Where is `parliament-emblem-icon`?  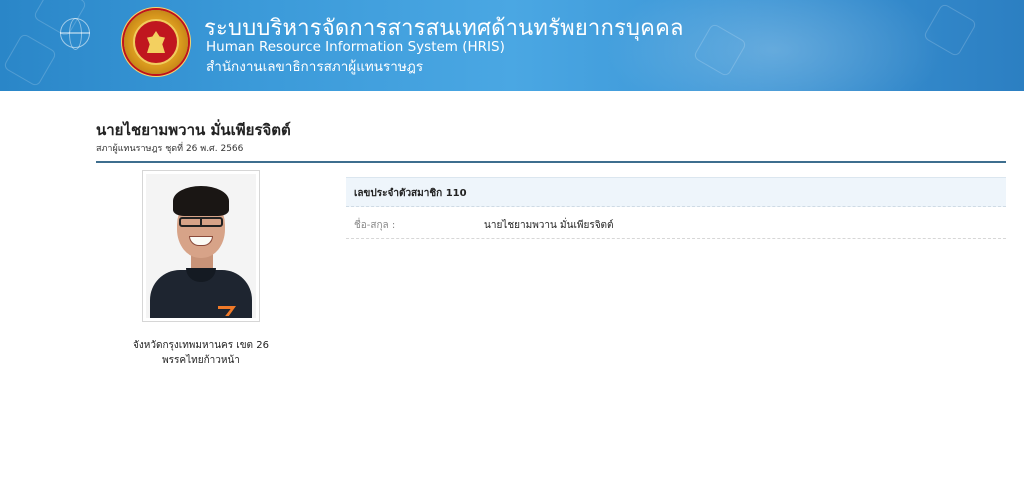 parliament-emblem-icon is located at coordinates (156, 42).